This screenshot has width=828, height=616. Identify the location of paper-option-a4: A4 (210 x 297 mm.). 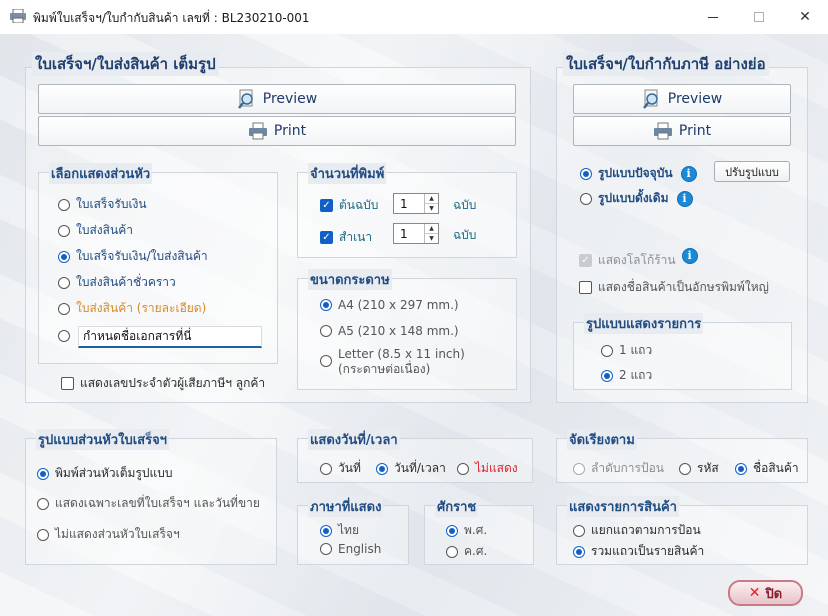
(389, 305).